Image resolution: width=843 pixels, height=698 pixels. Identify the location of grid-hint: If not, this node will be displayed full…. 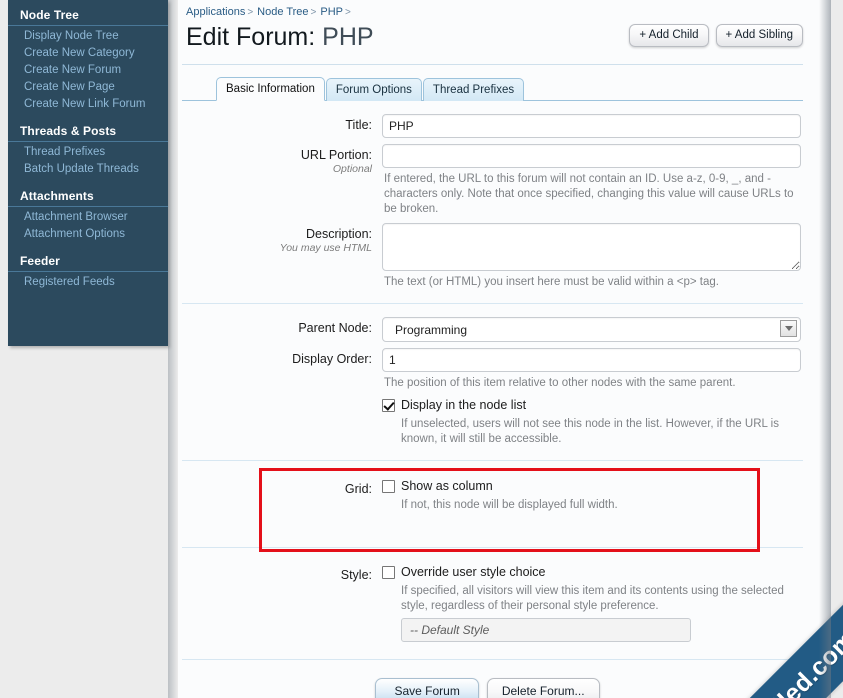
(509, 505).